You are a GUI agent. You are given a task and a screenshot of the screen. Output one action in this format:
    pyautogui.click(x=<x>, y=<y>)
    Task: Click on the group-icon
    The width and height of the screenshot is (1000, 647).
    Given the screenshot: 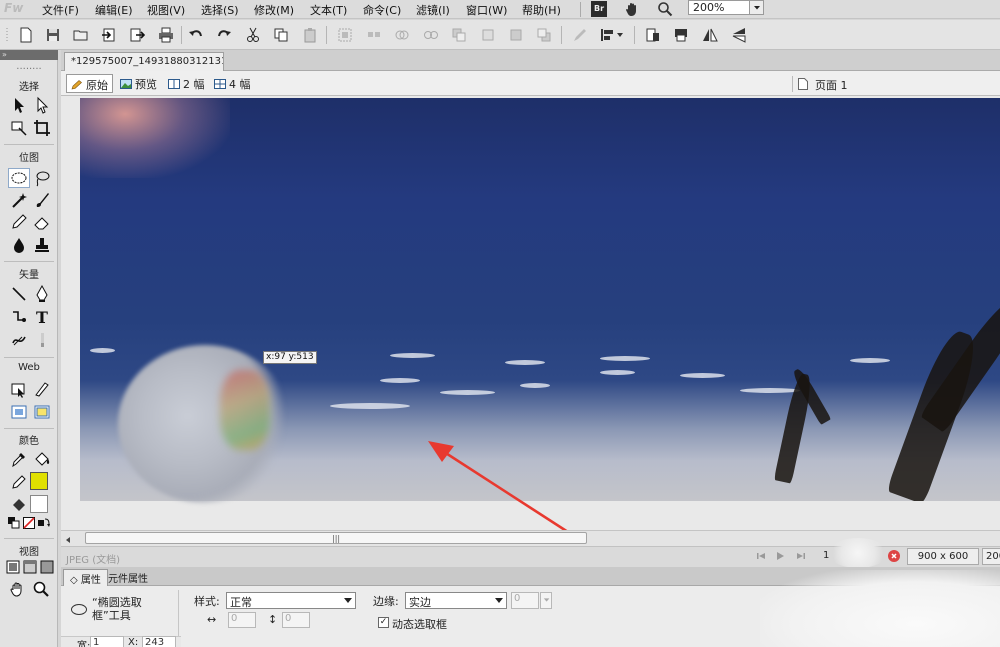 What is the action you would take?
    pyautogui.click(x=345, y=35)
    